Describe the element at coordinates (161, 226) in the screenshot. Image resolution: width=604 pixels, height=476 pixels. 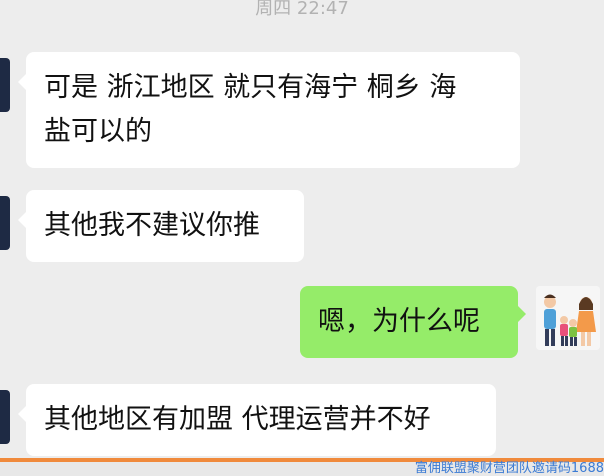
I see `message-bubble-incoming: 其他我不建议你推` at that location.